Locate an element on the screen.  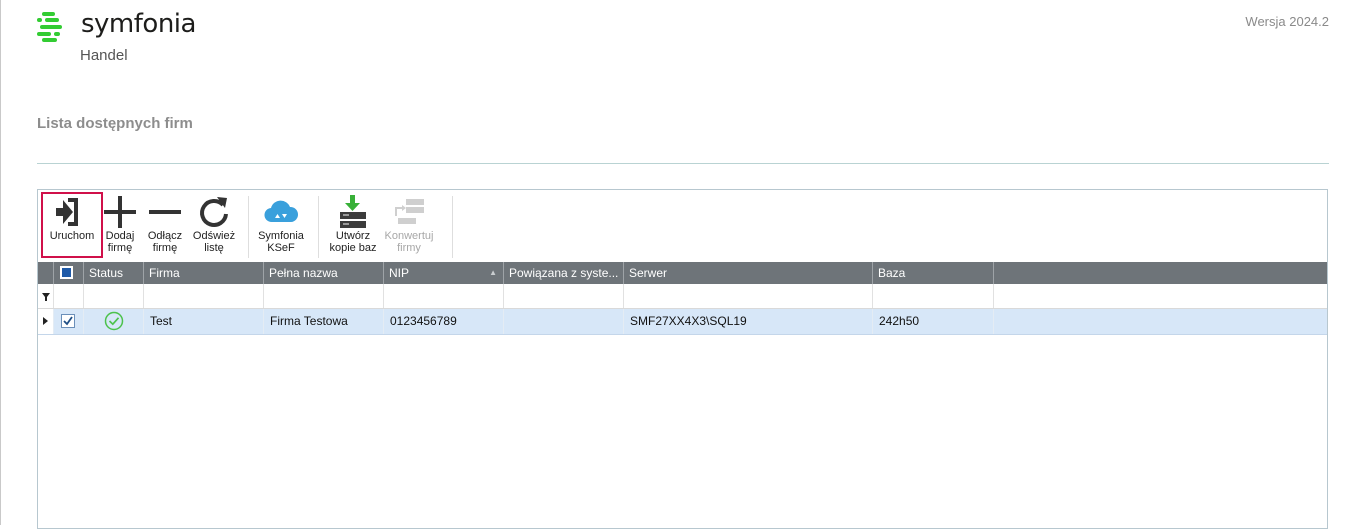
row-baza: 242h50 is located at coordinates (933, 321).